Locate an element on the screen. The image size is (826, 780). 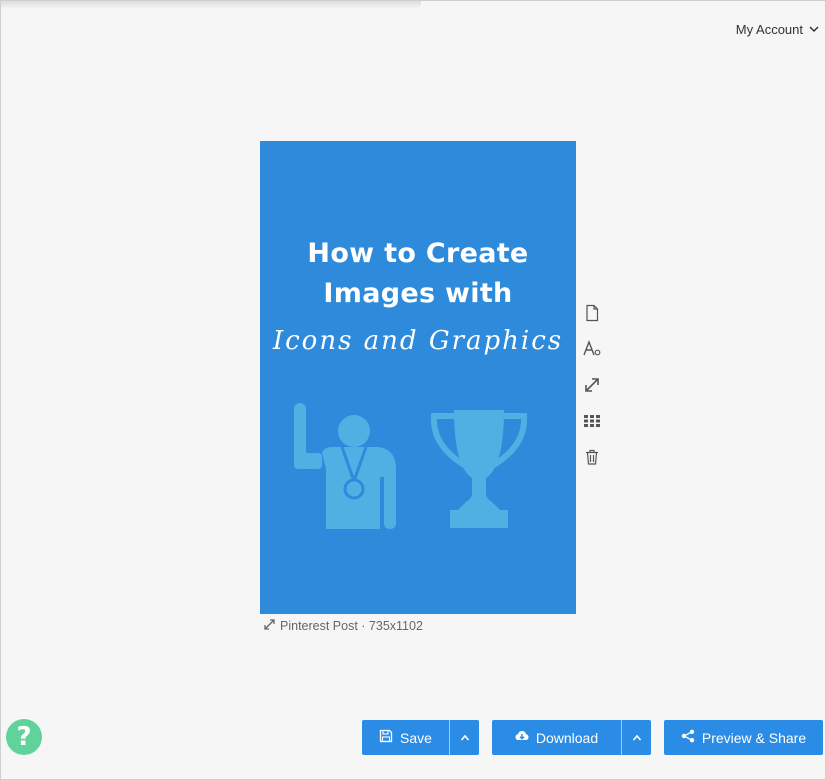
save-button: Save is located at coordinates (405, 737).